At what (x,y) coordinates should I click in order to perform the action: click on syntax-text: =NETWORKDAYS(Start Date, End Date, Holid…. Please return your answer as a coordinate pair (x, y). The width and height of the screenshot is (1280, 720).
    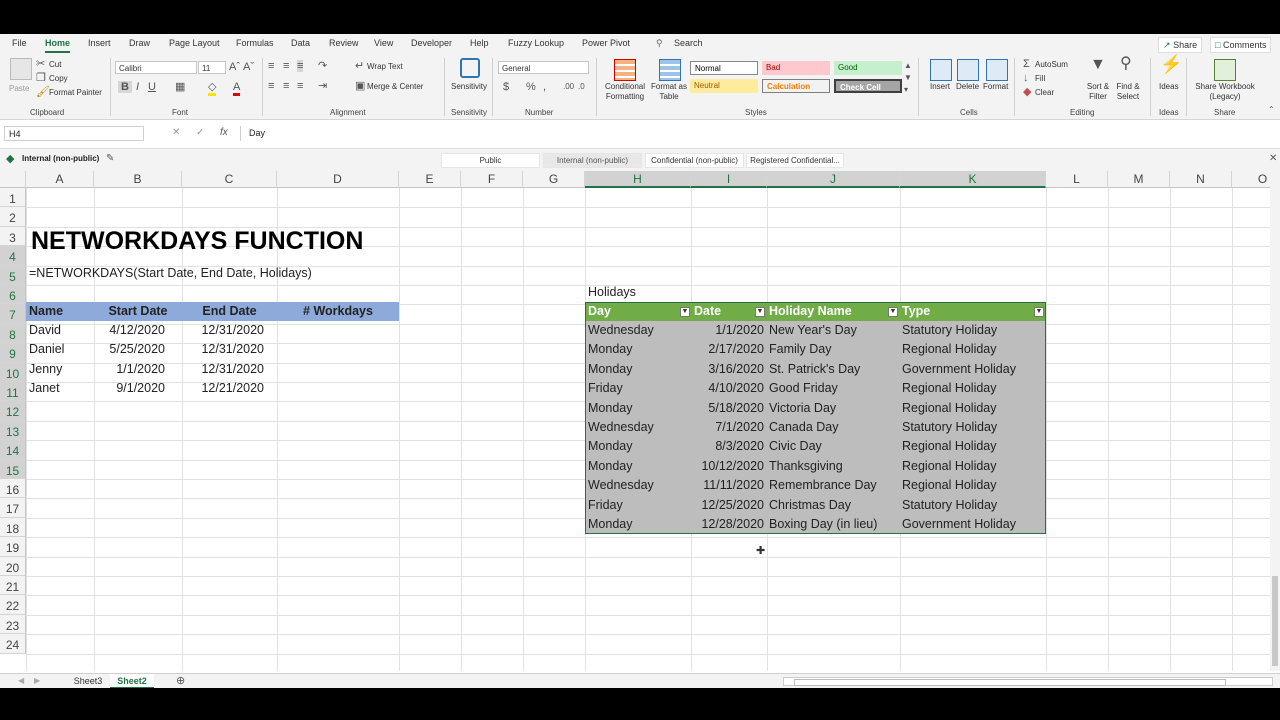
    Looking at the image, I should click on (170, 273).